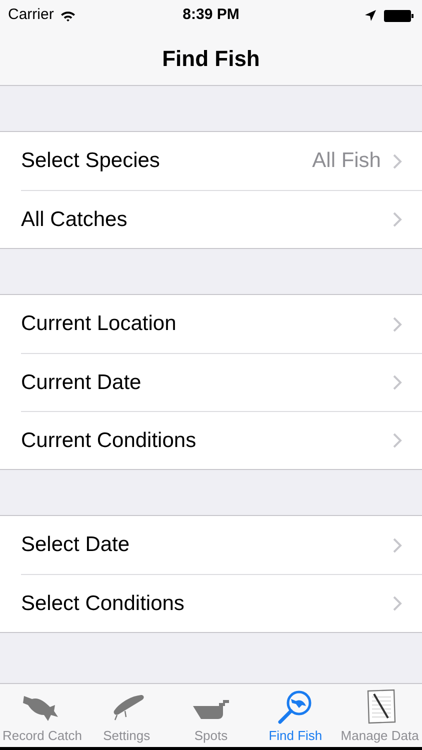 The image size is (422, 750). What do you see at coordinates (102, 603) in the screenshot?
I see `row-label: Select Conditions` at bounding box center [102, 603].